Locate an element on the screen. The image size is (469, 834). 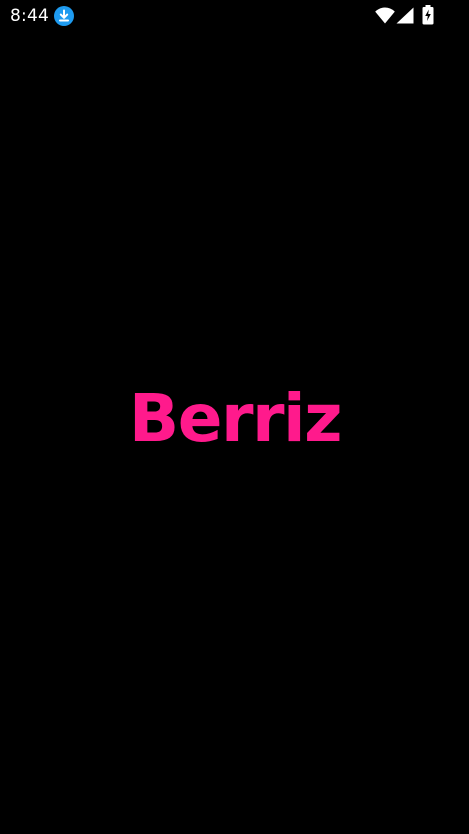
brand-logo-text: Berriz is located at coordinates (235, 418).